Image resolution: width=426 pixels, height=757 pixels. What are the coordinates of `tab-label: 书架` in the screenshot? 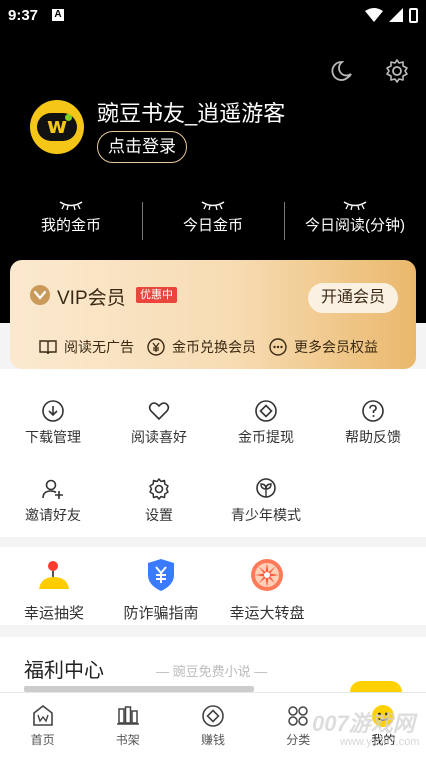 It's located at (127, 740).